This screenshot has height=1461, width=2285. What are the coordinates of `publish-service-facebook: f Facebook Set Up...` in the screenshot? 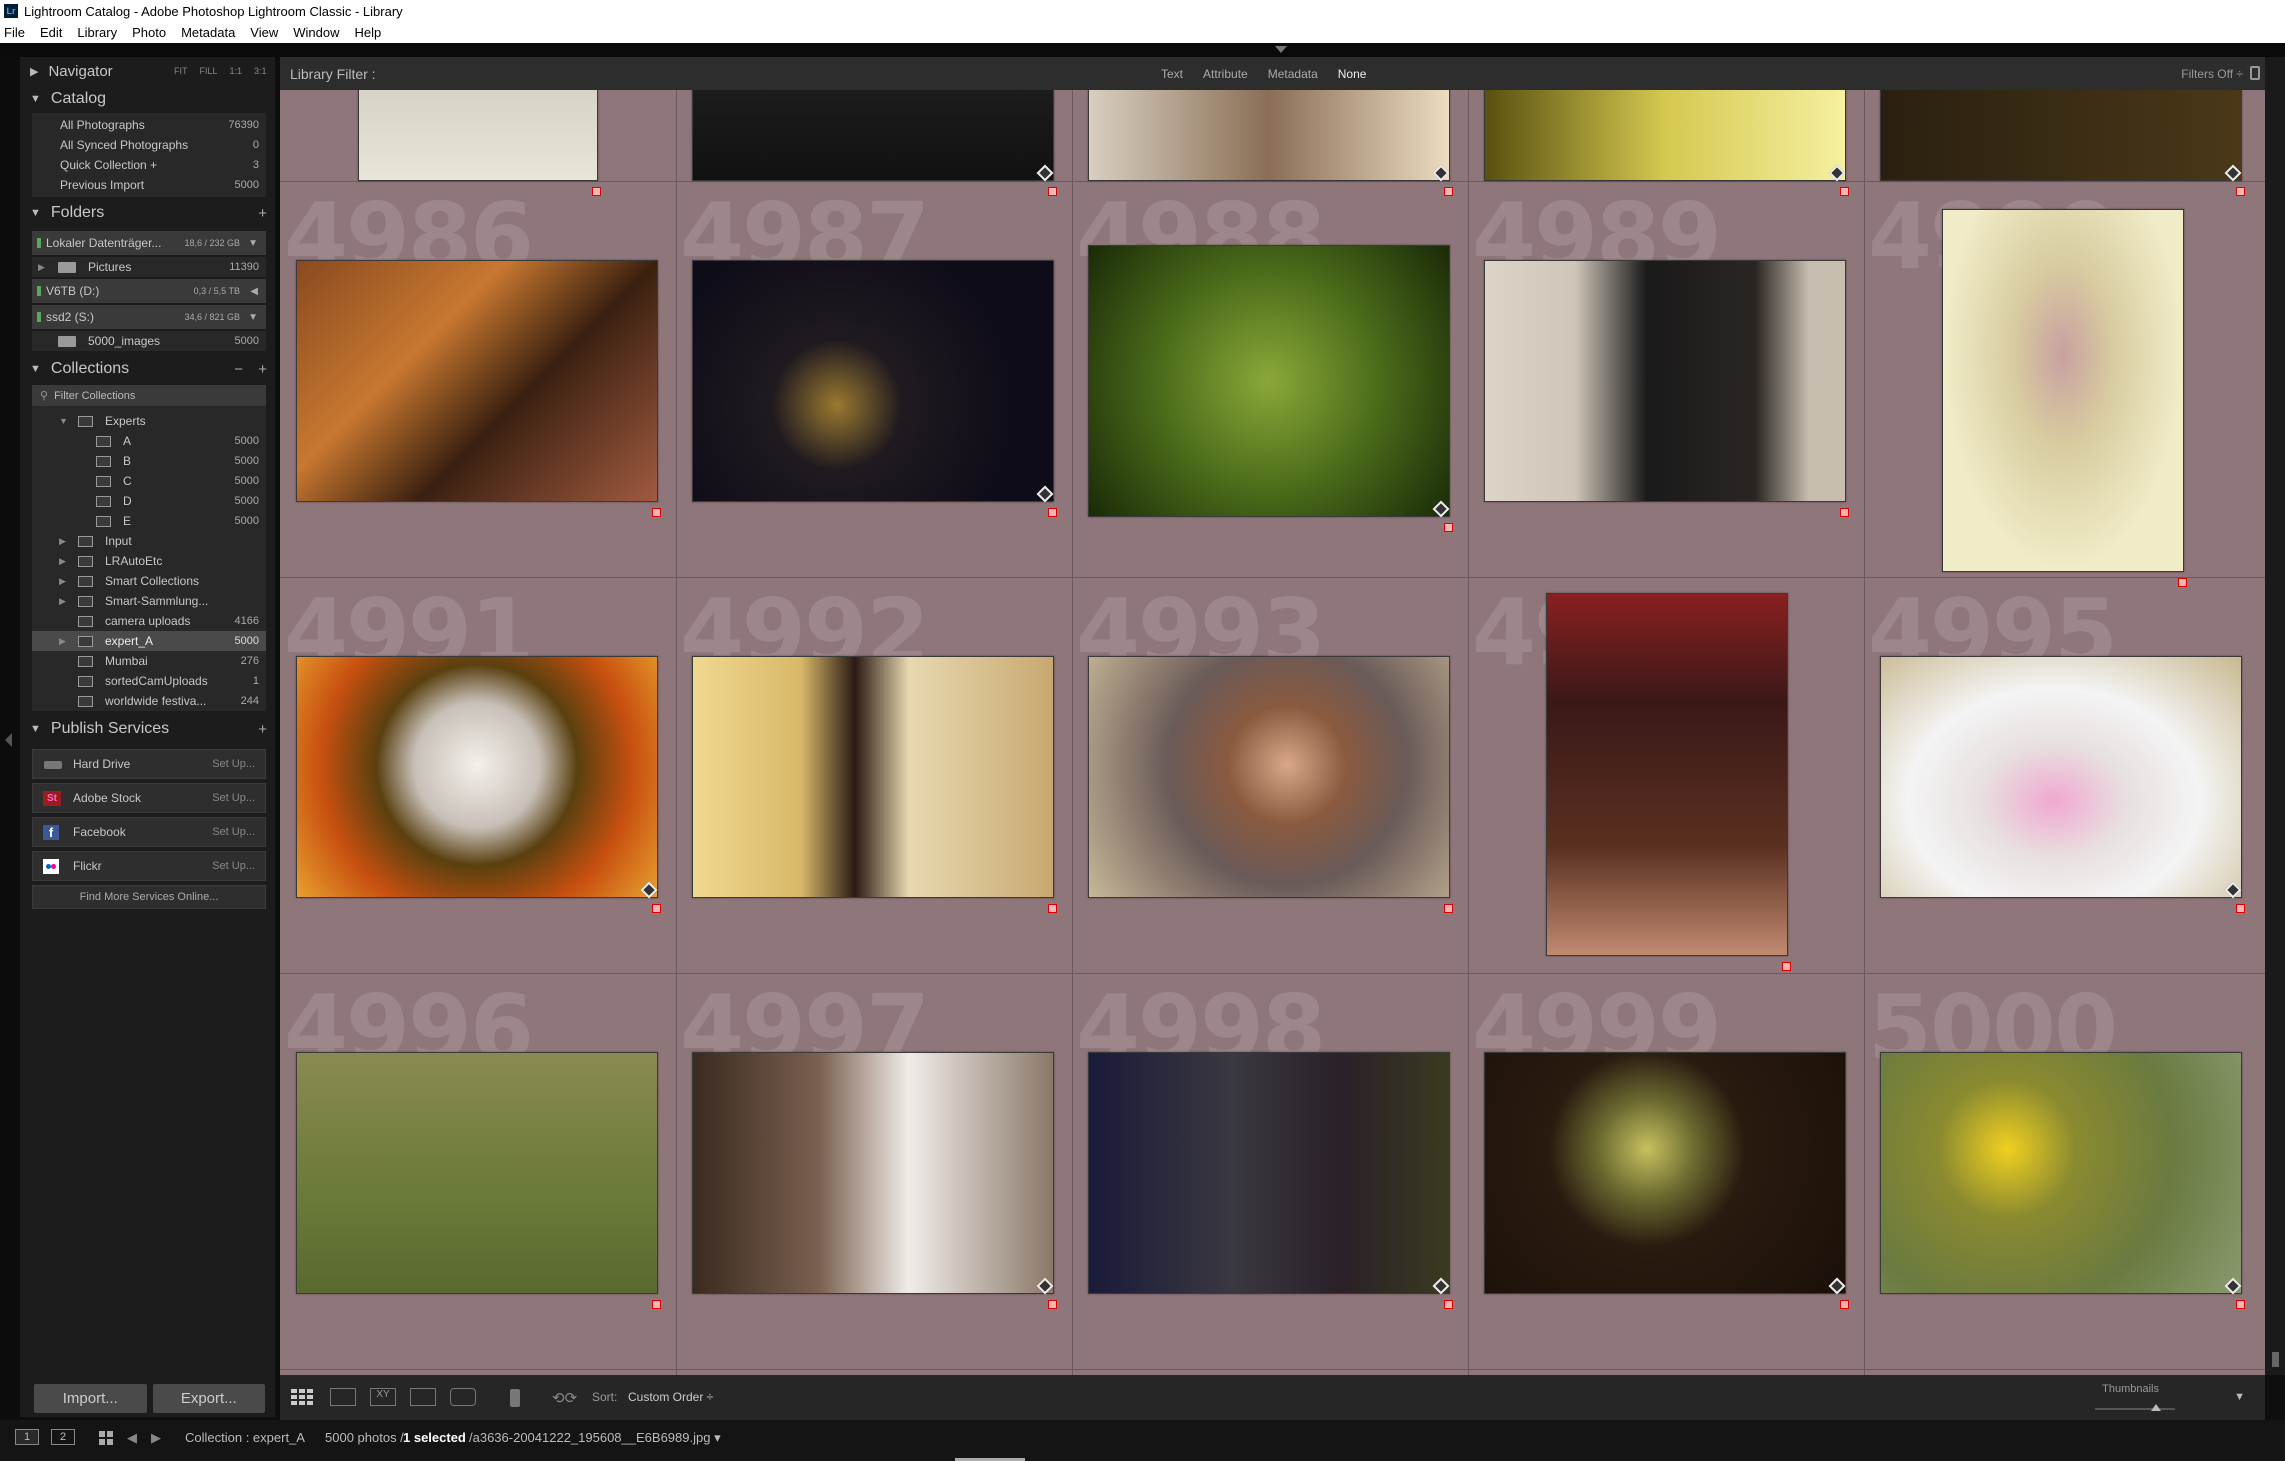 It's located at (149, 832).